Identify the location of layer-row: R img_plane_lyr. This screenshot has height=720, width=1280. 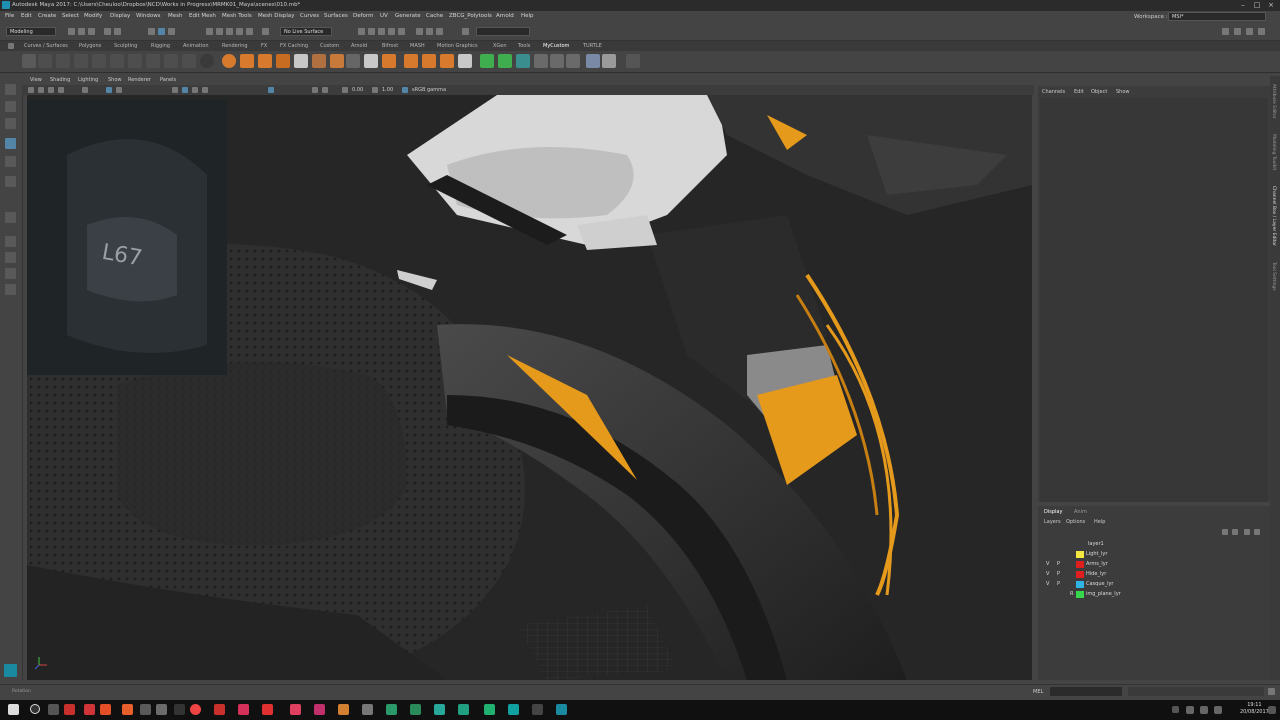
(1154, 595).